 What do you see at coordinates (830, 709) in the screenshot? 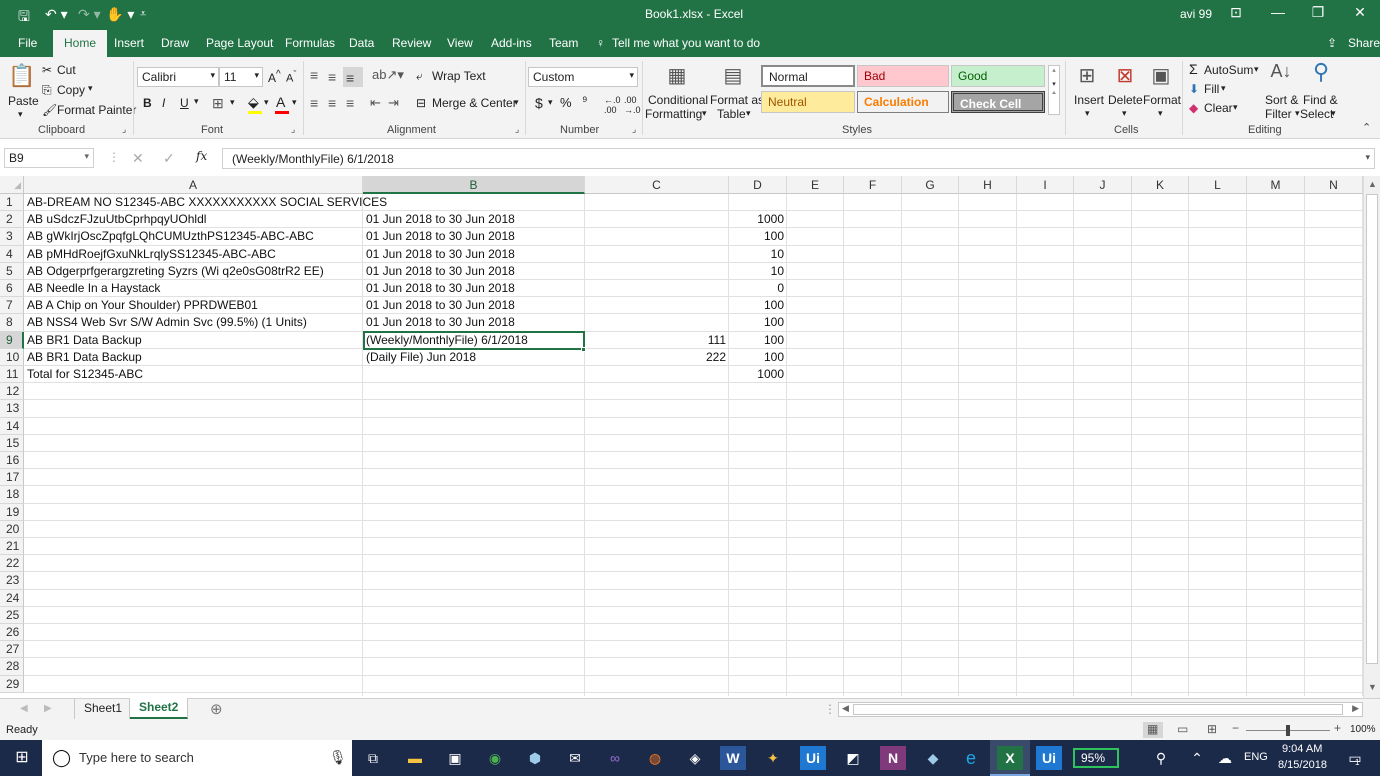
I see `split-handle-icon: ⋮` at bounding box center [830, 709].